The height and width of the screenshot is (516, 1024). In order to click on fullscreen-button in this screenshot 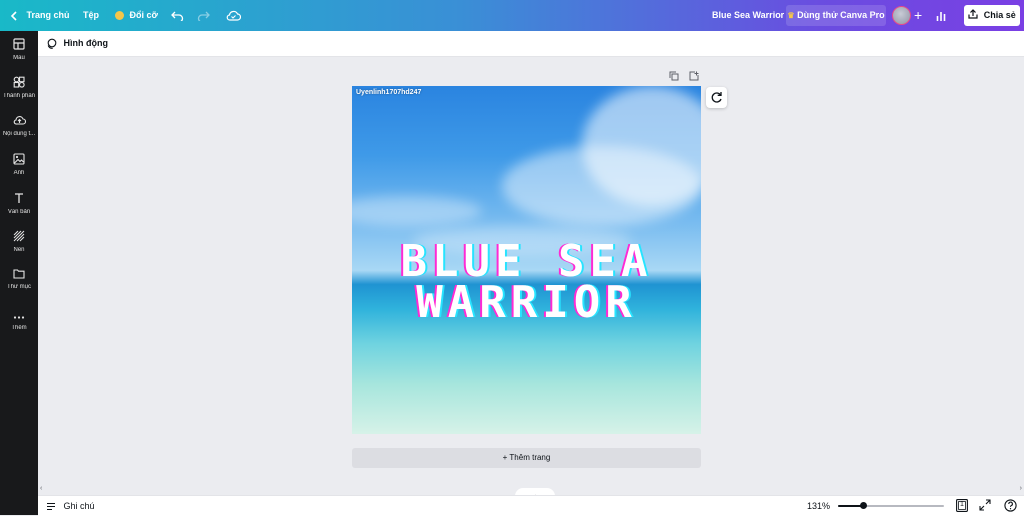, I will do `click(985, 506)`.